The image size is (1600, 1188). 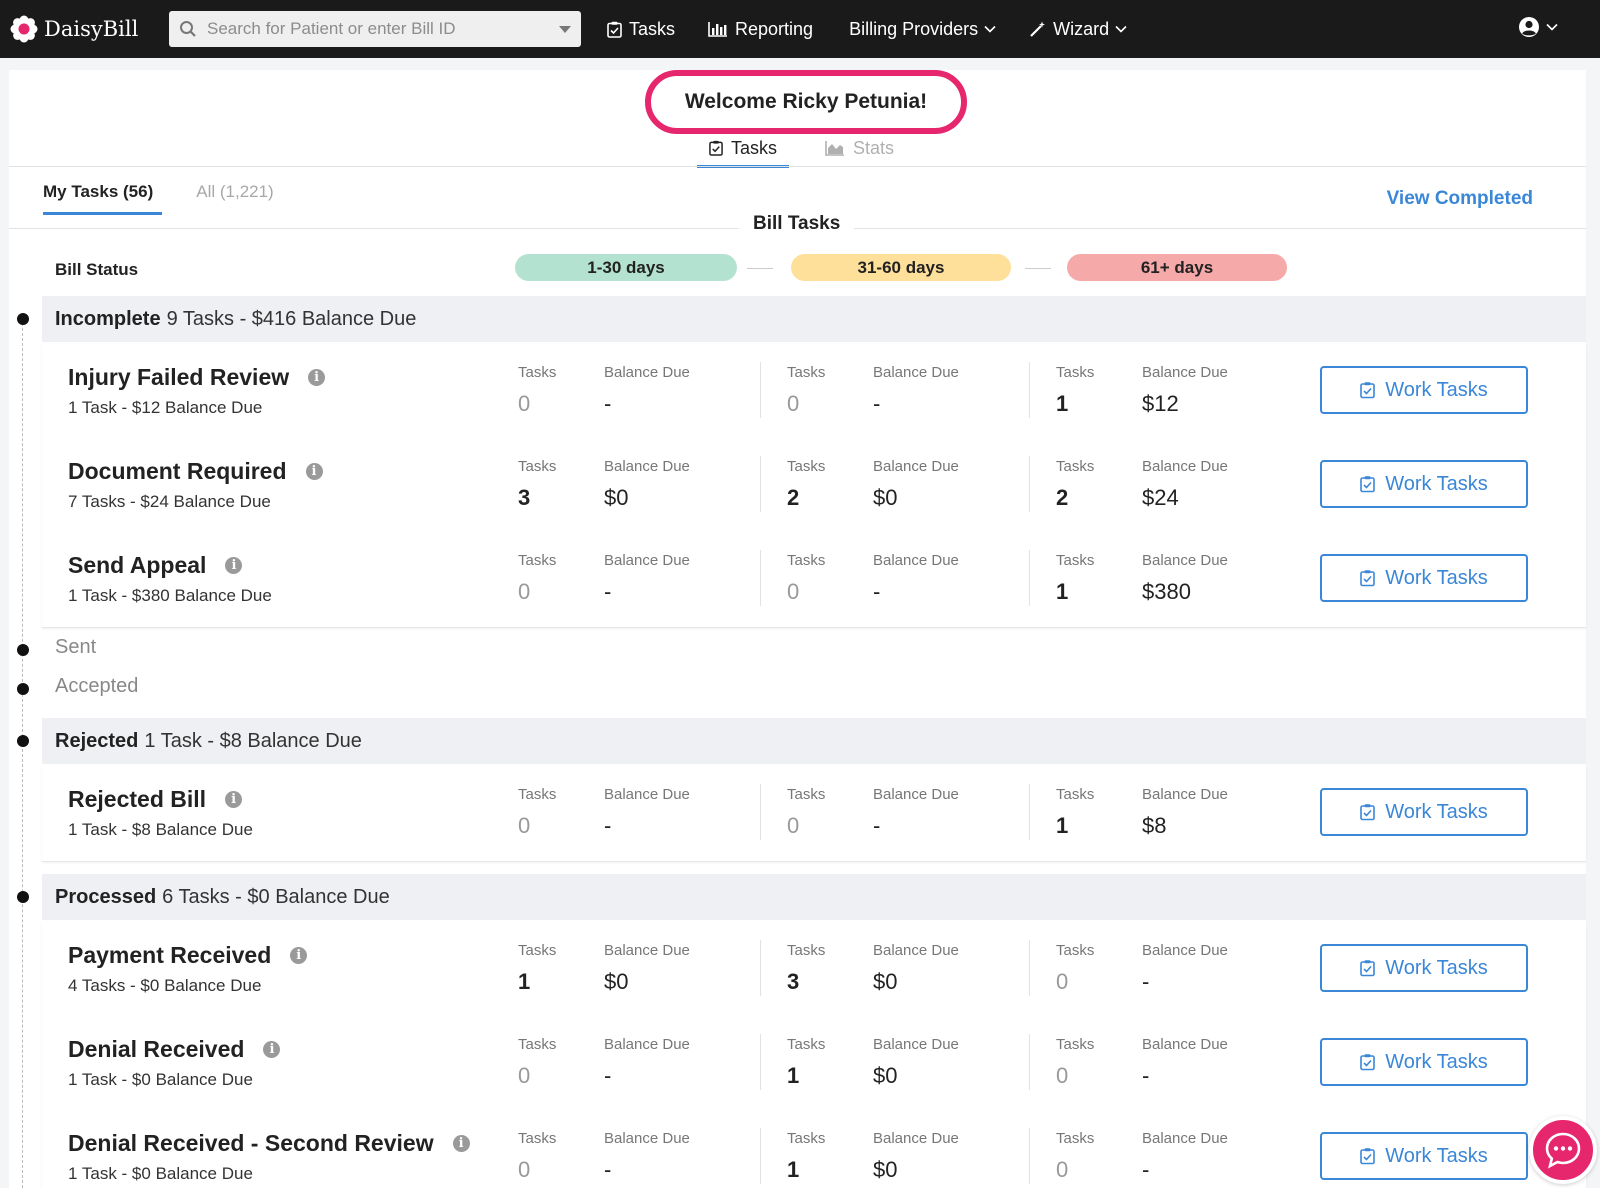 I want to click on tab-stats: Stats, so click(x=858, y=151).